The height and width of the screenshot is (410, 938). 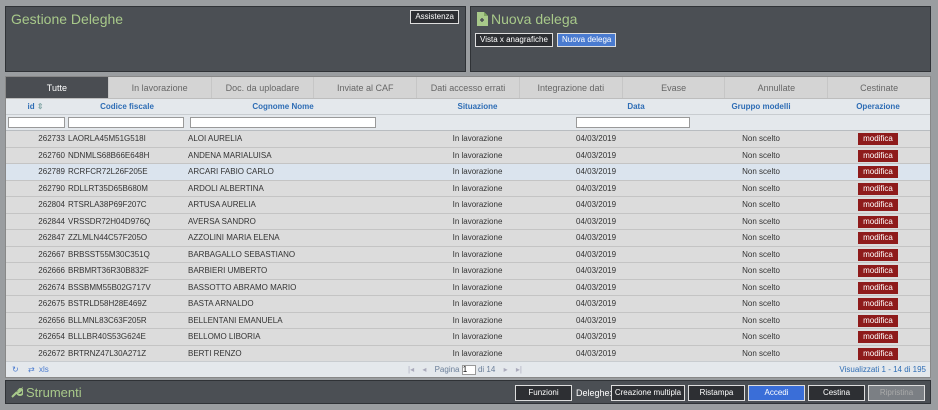 What do you see at coordinates (35, 107) in the screenshot?
I see `column-header-id: id ⇕` at bounding box center [35, 107].